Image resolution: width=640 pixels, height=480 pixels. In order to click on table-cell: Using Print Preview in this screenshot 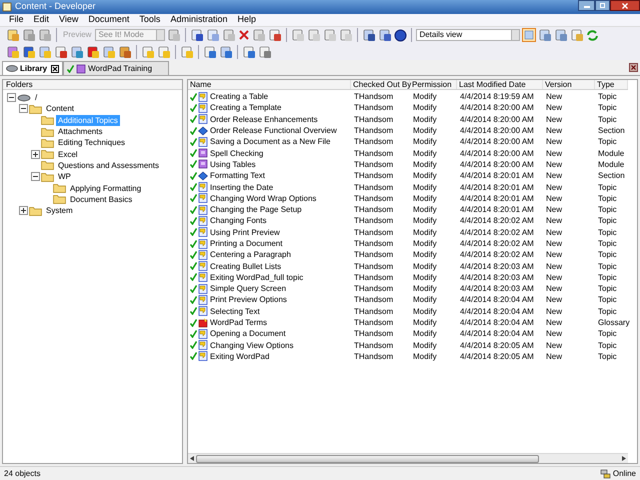, I will do `click(245, 232)`.